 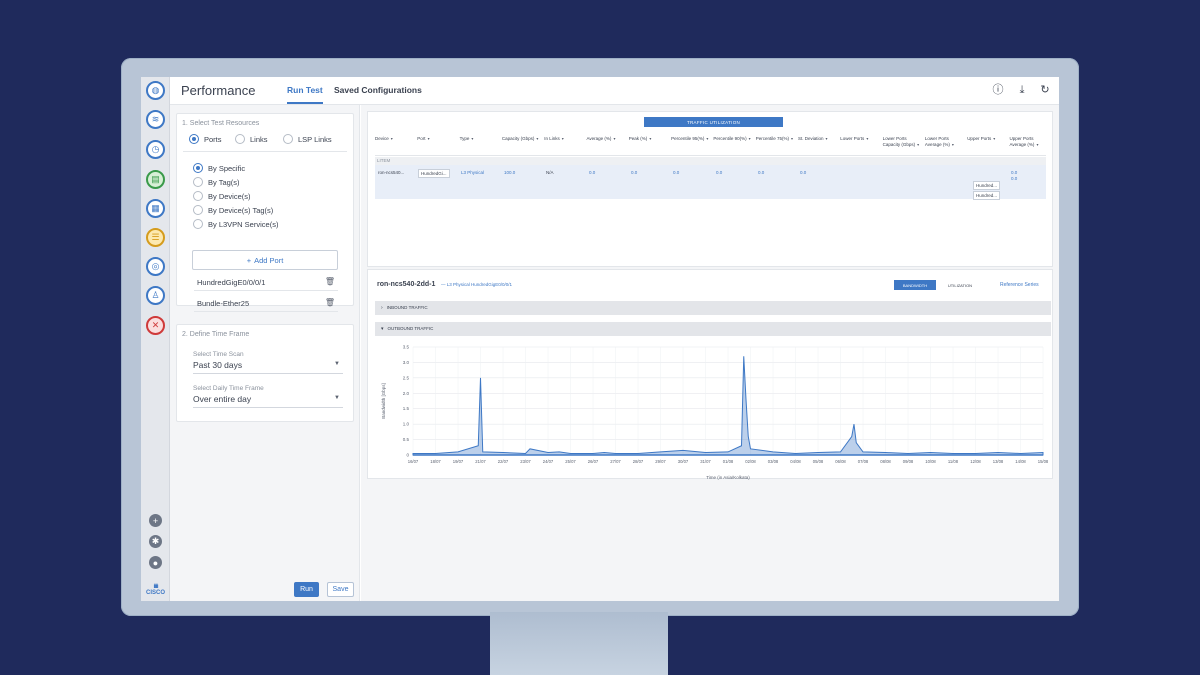 What do you see at coordinates (1022, 90) in the screenshot?
I see `download-icon: ⤓` at bounding box center [1022, 90].